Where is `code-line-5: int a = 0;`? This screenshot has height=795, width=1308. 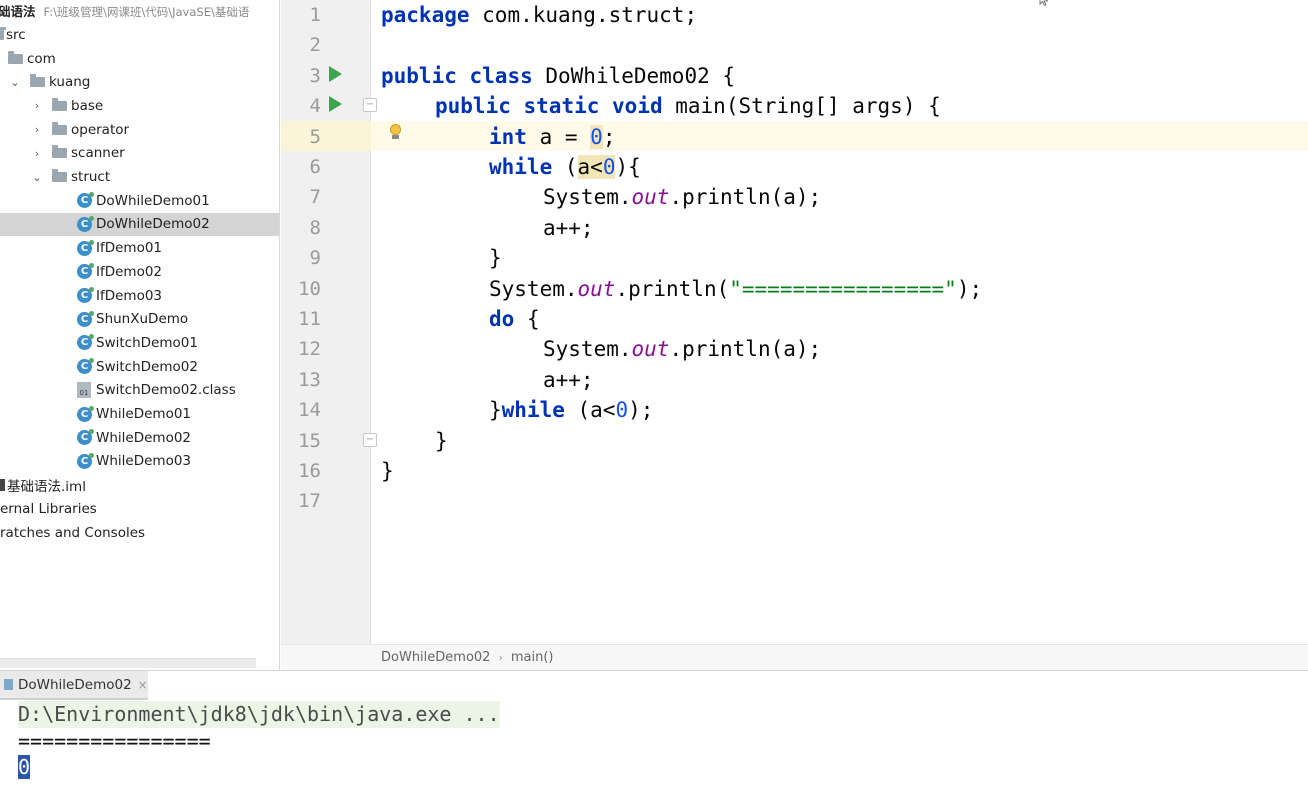 code-line-5: int a = 0; is located at coordinates (552, 136).